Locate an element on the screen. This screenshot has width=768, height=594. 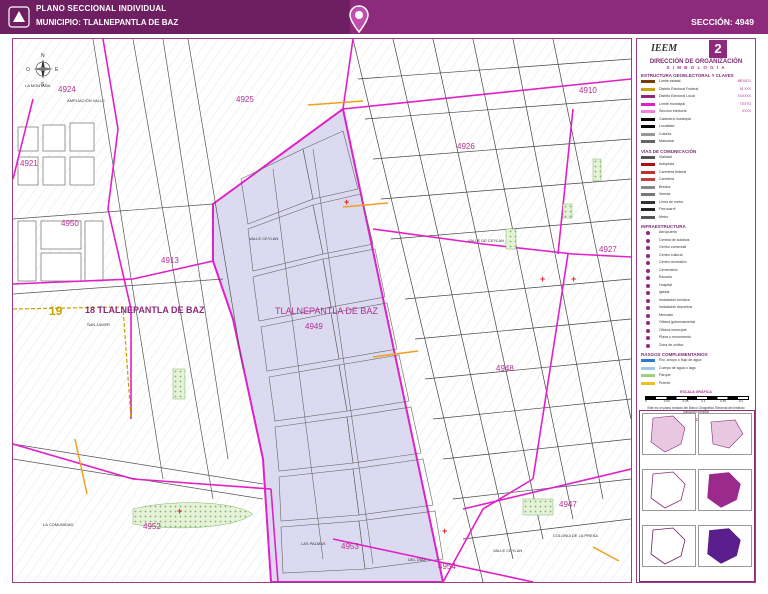
legend-row-label: Cabecera municipal is located at coordinates (675, 118).